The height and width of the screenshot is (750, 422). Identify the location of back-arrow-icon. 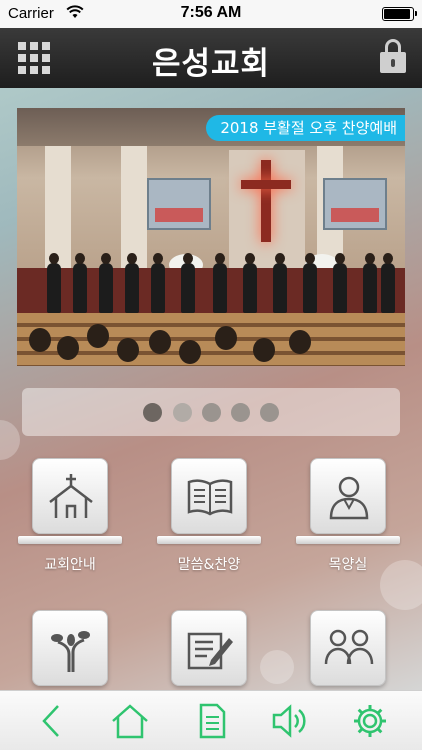
(54, 721).